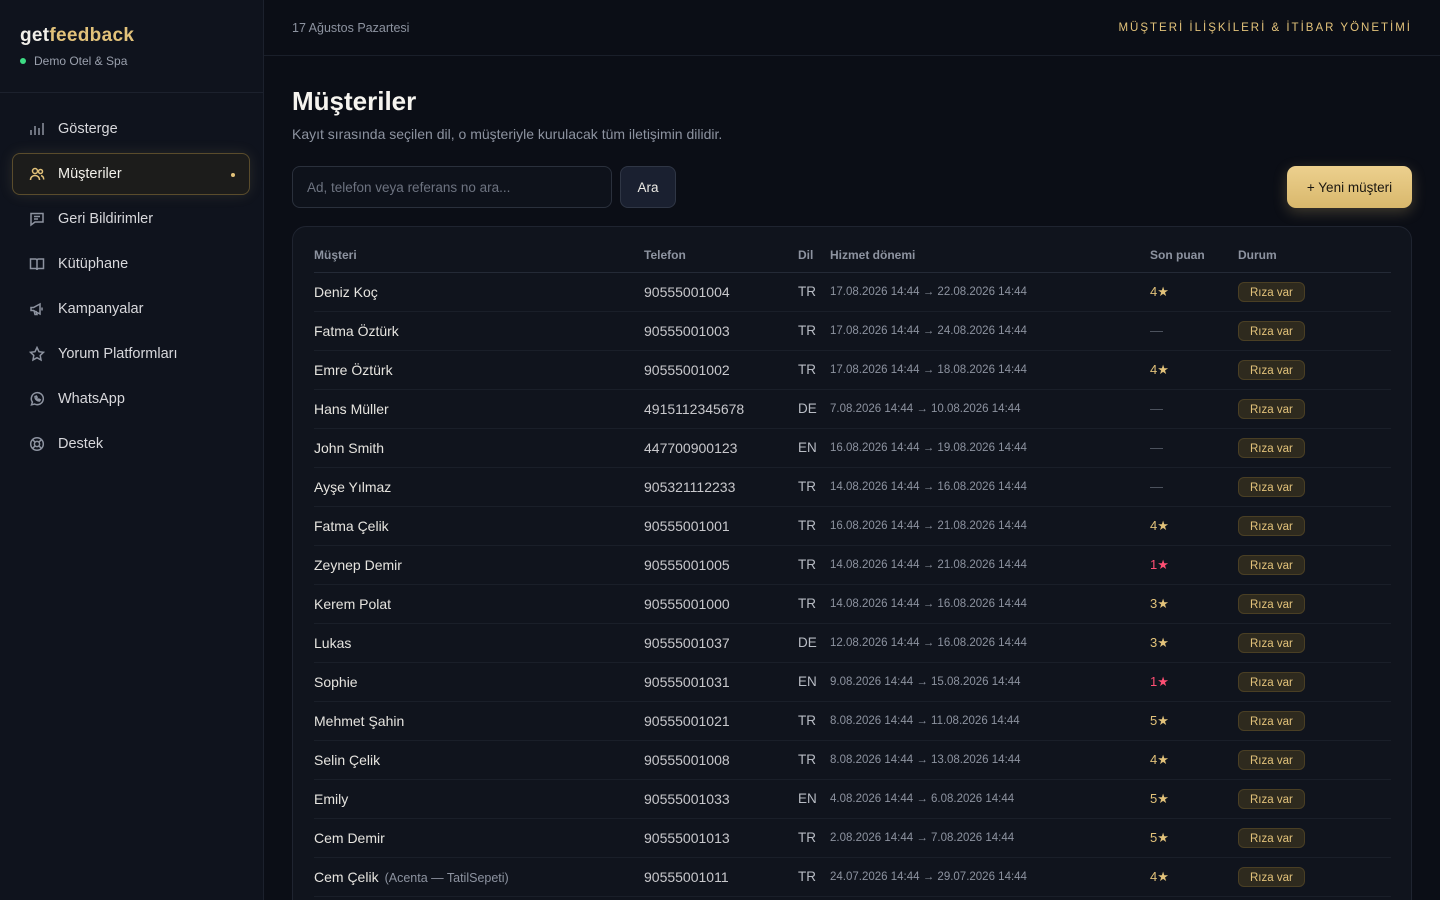  What do you see at coordinates (721, 877) in the screenshot?
I see `phone-cell: 90555001011` at bounding box center [721, 877].